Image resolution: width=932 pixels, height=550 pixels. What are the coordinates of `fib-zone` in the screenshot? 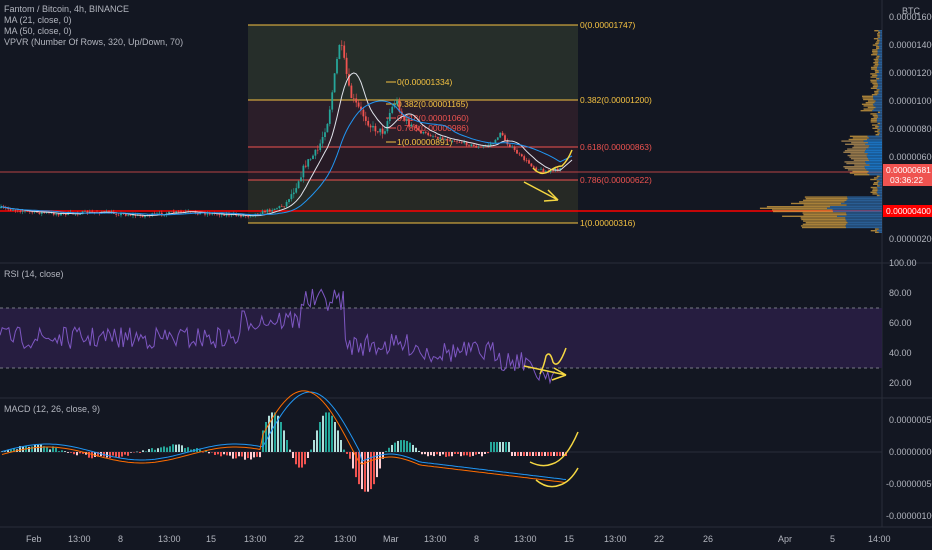 It's located at (413, 201).